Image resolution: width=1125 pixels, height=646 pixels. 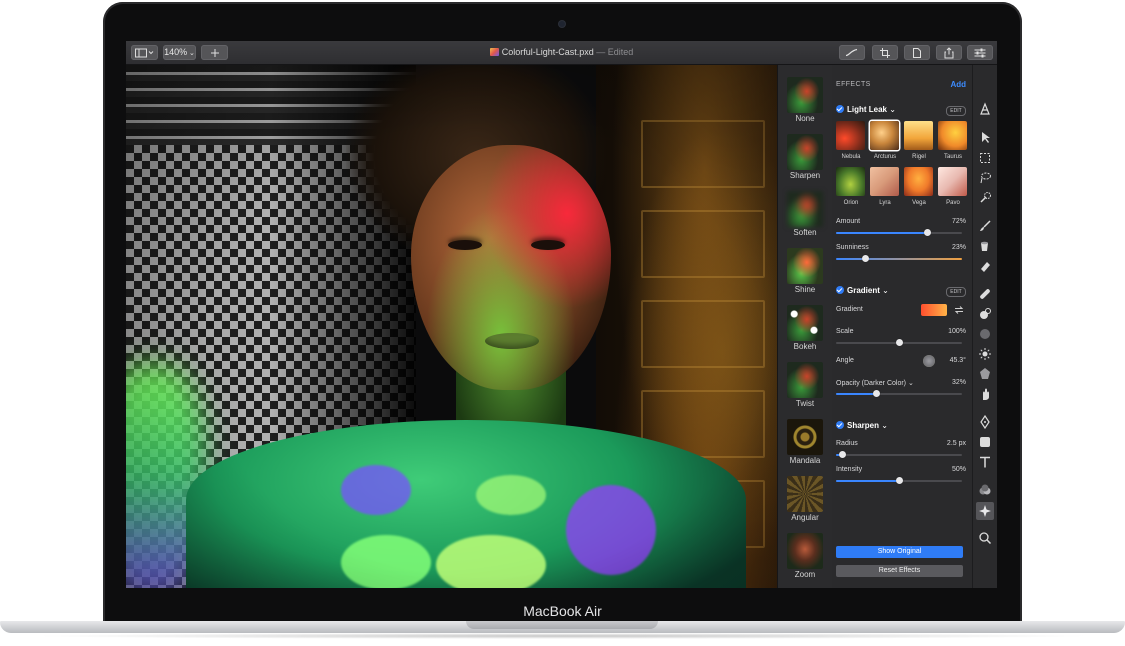 What do you see at coordinates (985, 462) in the screenshot?
I see `text-tool` at bounding box center [985, 462].